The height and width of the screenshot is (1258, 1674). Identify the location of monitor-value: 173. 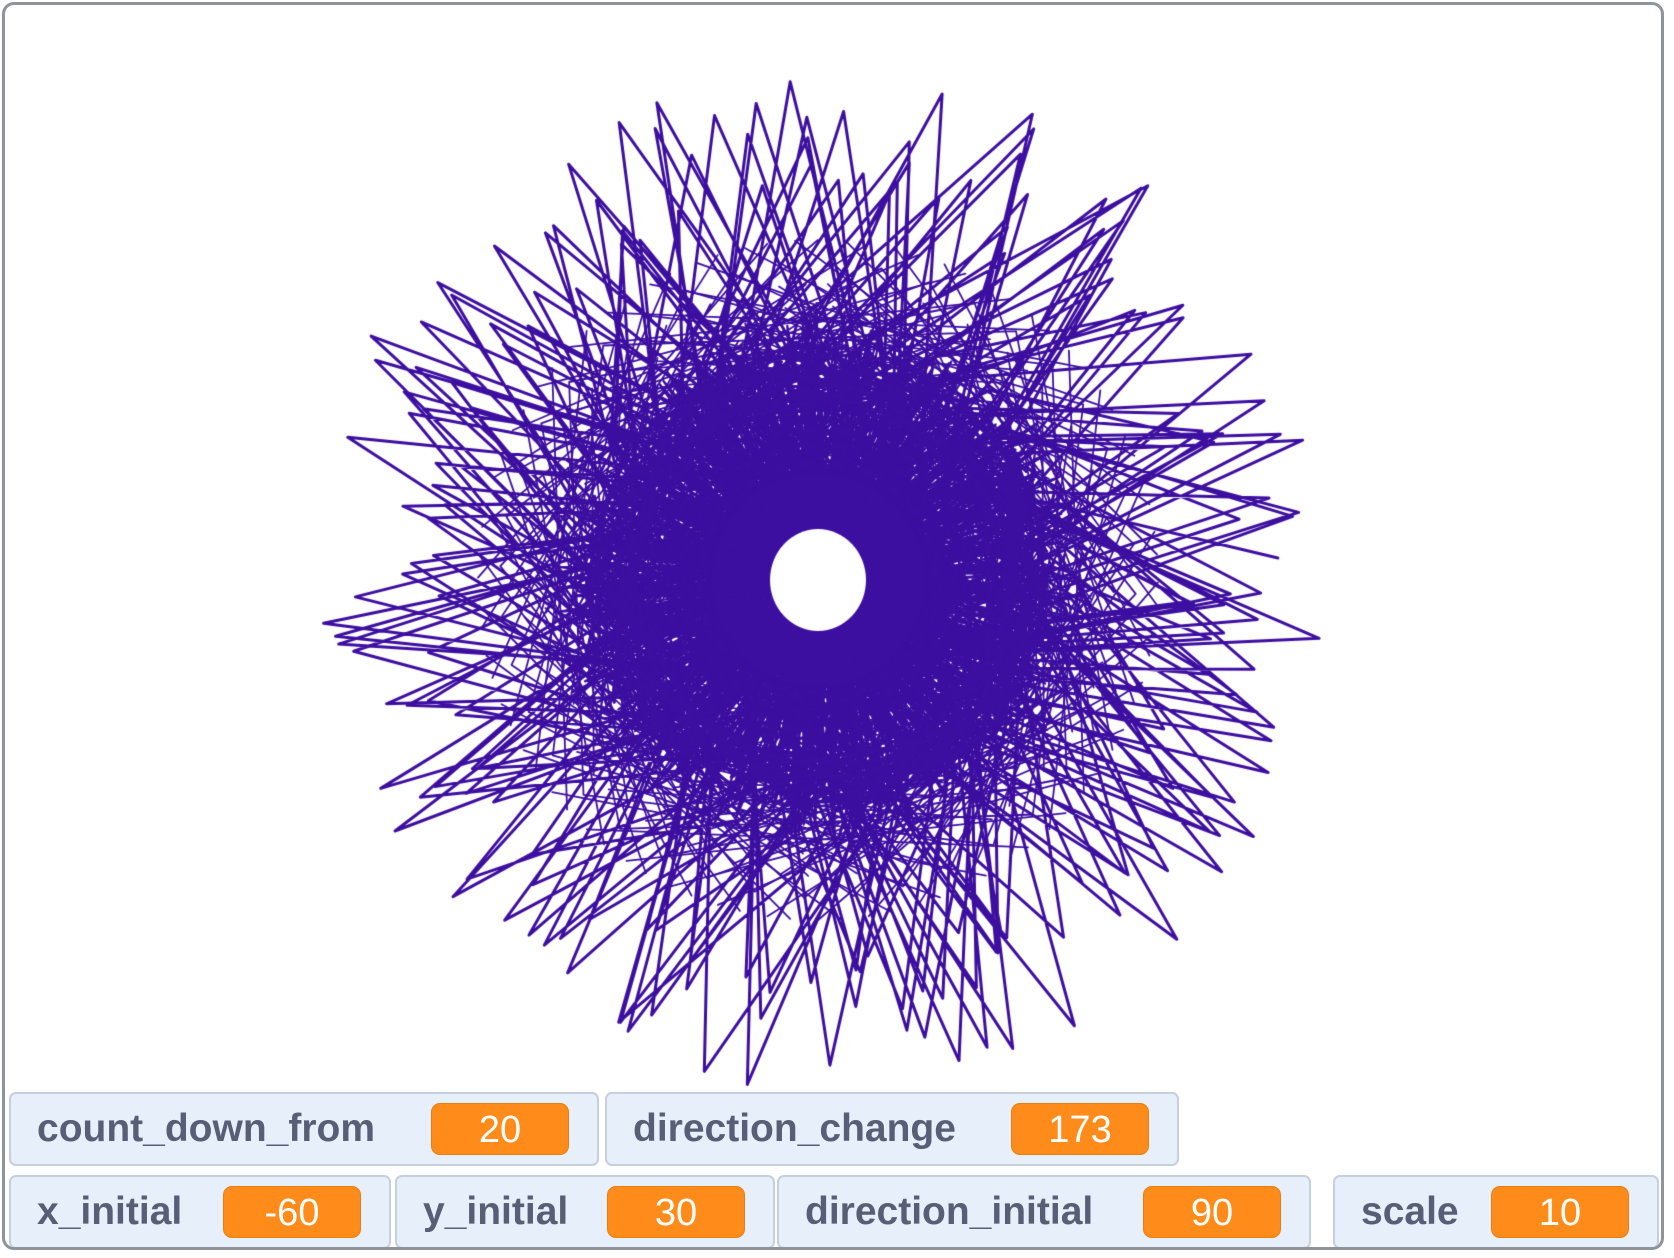
(1080, 1129).